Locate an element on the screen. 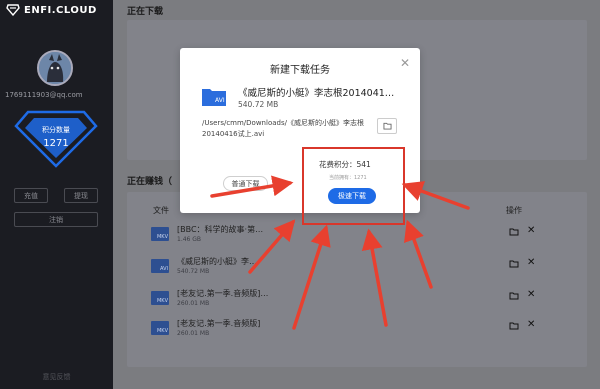  row-file-size: 540.72 MB is located at coordinates (193, 271).